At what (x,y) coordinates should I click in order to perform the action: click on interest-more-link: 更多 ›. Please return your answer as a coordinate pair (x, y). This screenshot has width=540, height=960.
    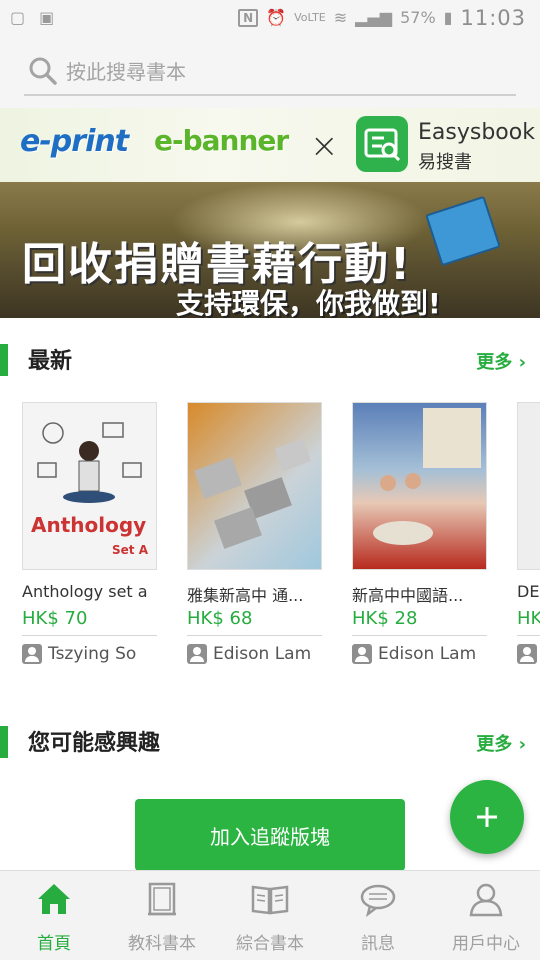
    Looking at the image, I should click on (501, 743).